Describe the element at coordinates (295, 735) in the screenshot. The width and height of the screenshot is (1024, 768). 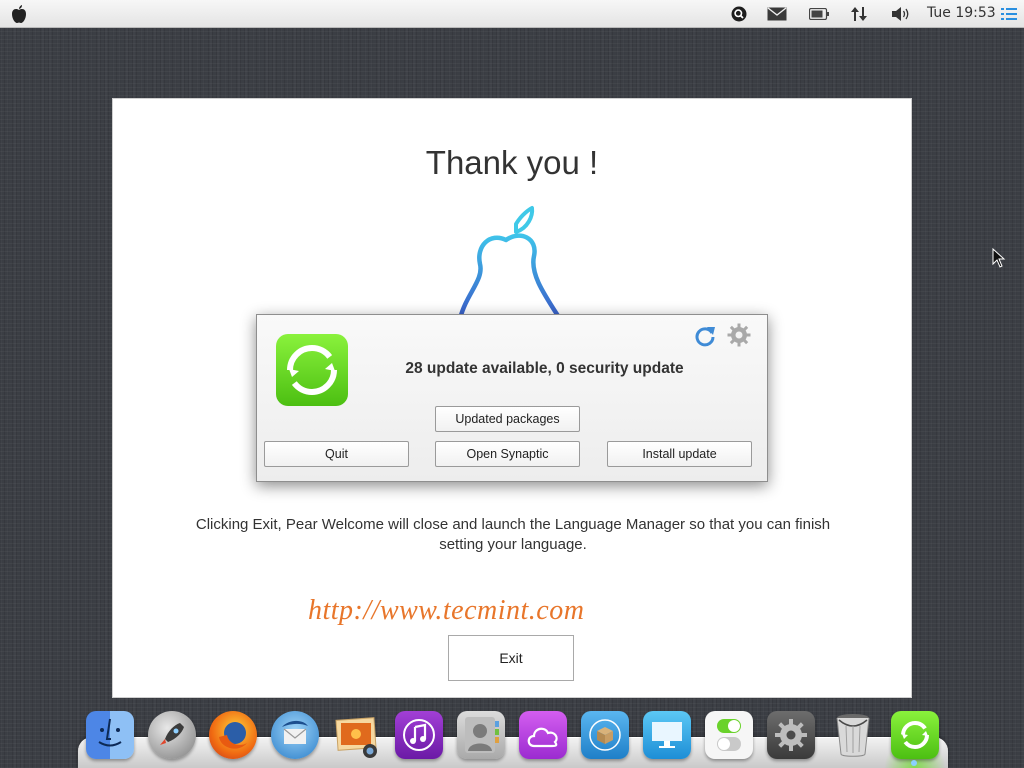
I see `thunderbird-icon` at that location.